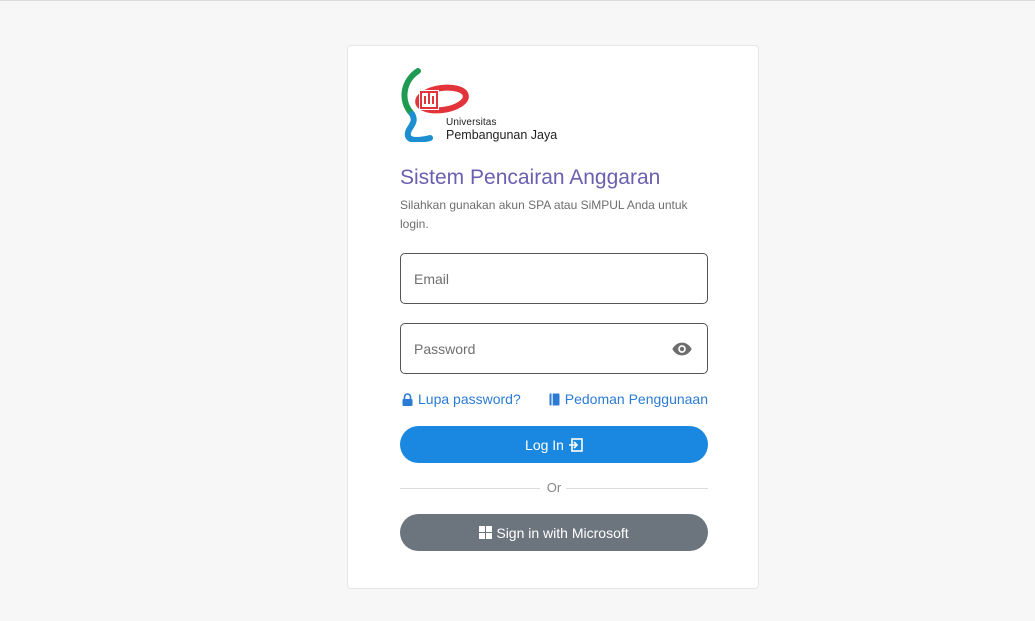  Describe the element at coordinates (471, 122) in the screenshot. I see `logo-line1: Universitas` at that location.